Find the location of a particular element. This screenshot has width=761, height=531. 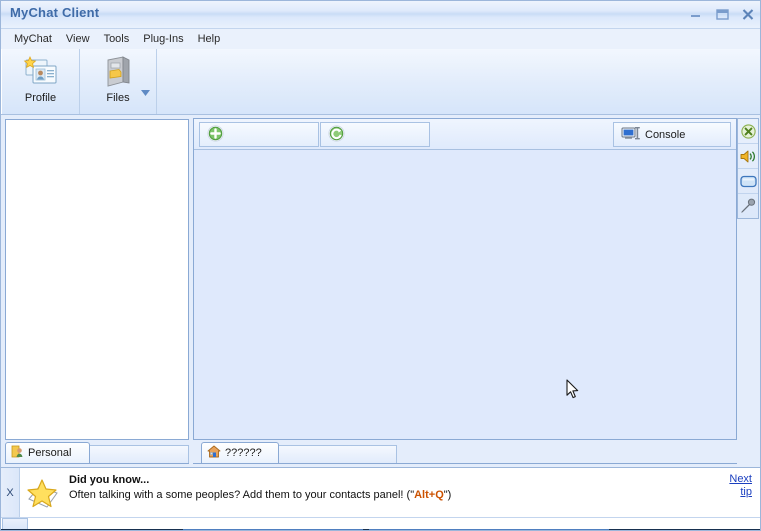

menu-item-view: View is located at coordinates (78, 39).